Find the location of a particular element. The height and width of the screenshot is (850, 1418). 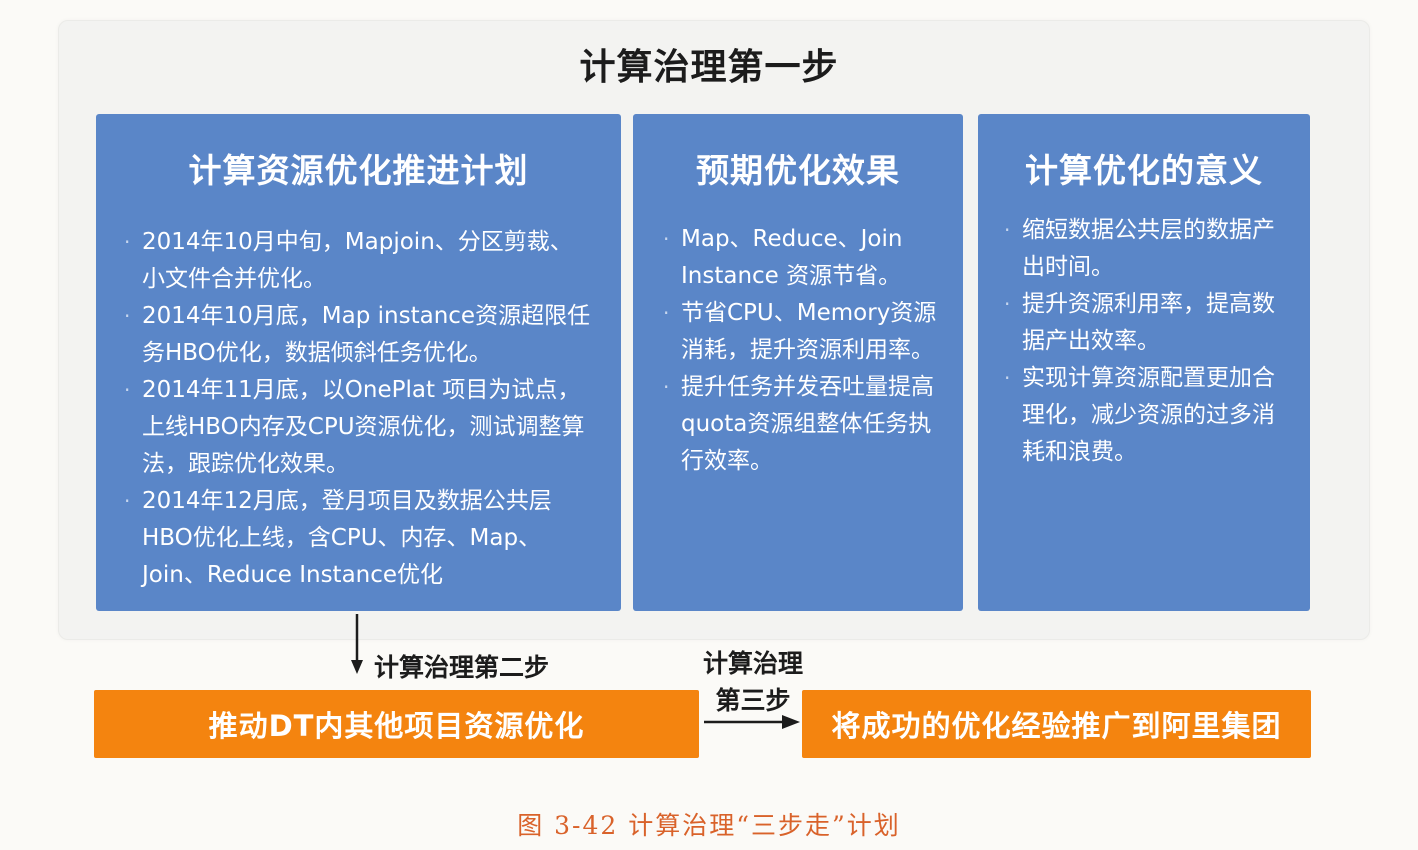

step1-title: 计算治理第一步 is located at coordinates (709, 67).